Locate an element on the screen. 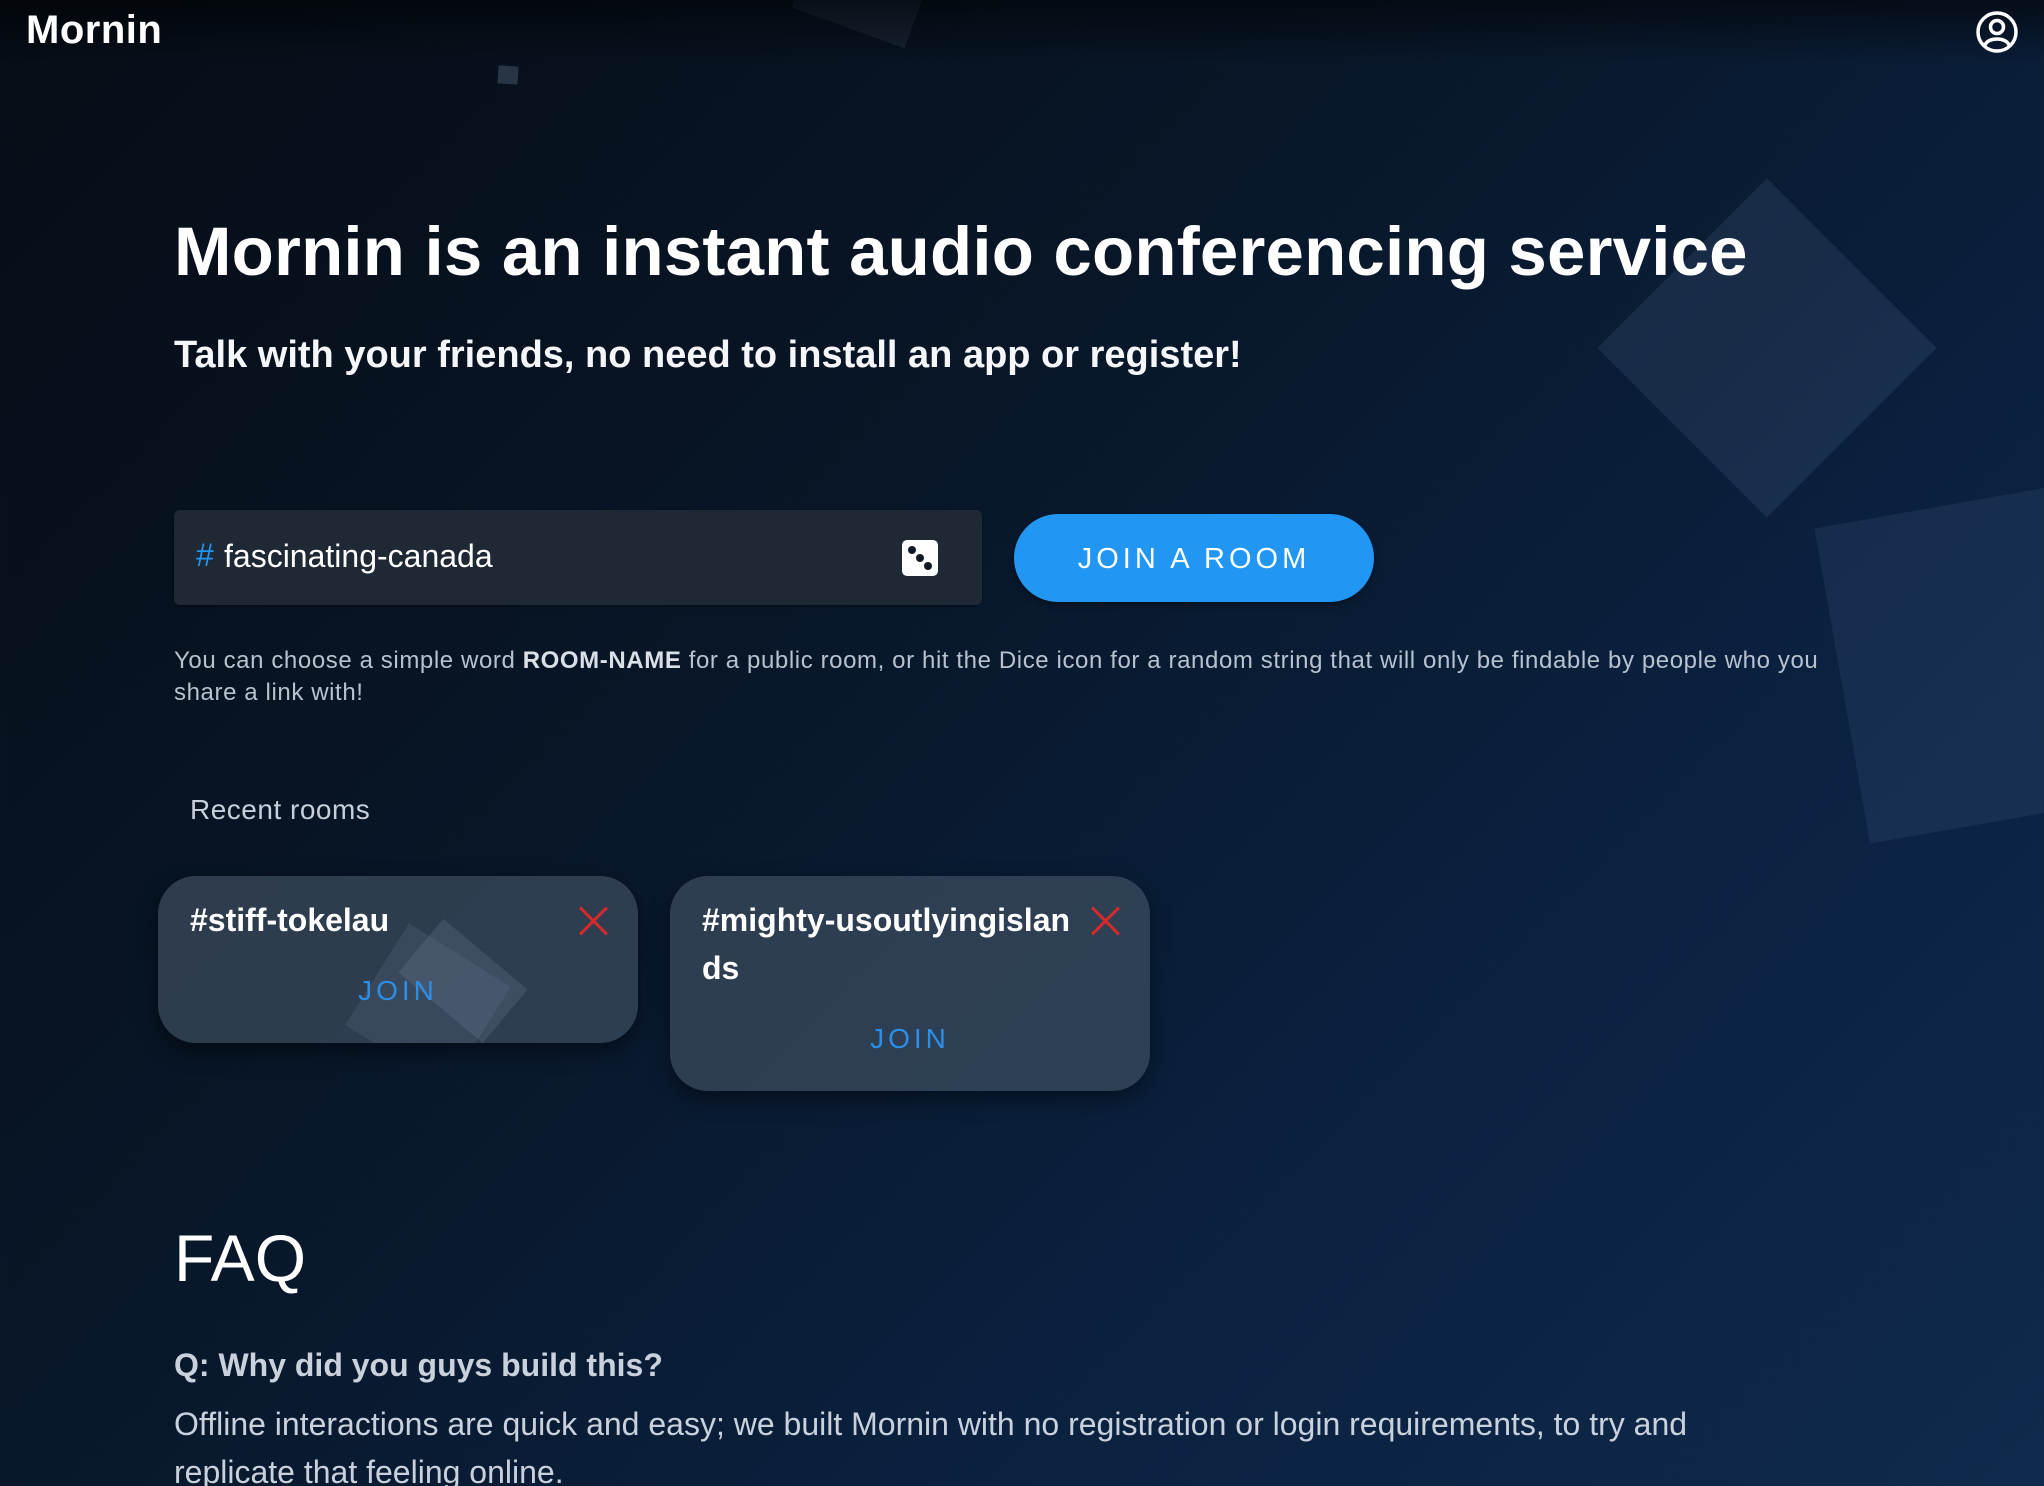 The height and width of the screenshot is (1486, 2044). recent-room-name: #mighty-usoutlyingislands is located at coordinates (886, 944).